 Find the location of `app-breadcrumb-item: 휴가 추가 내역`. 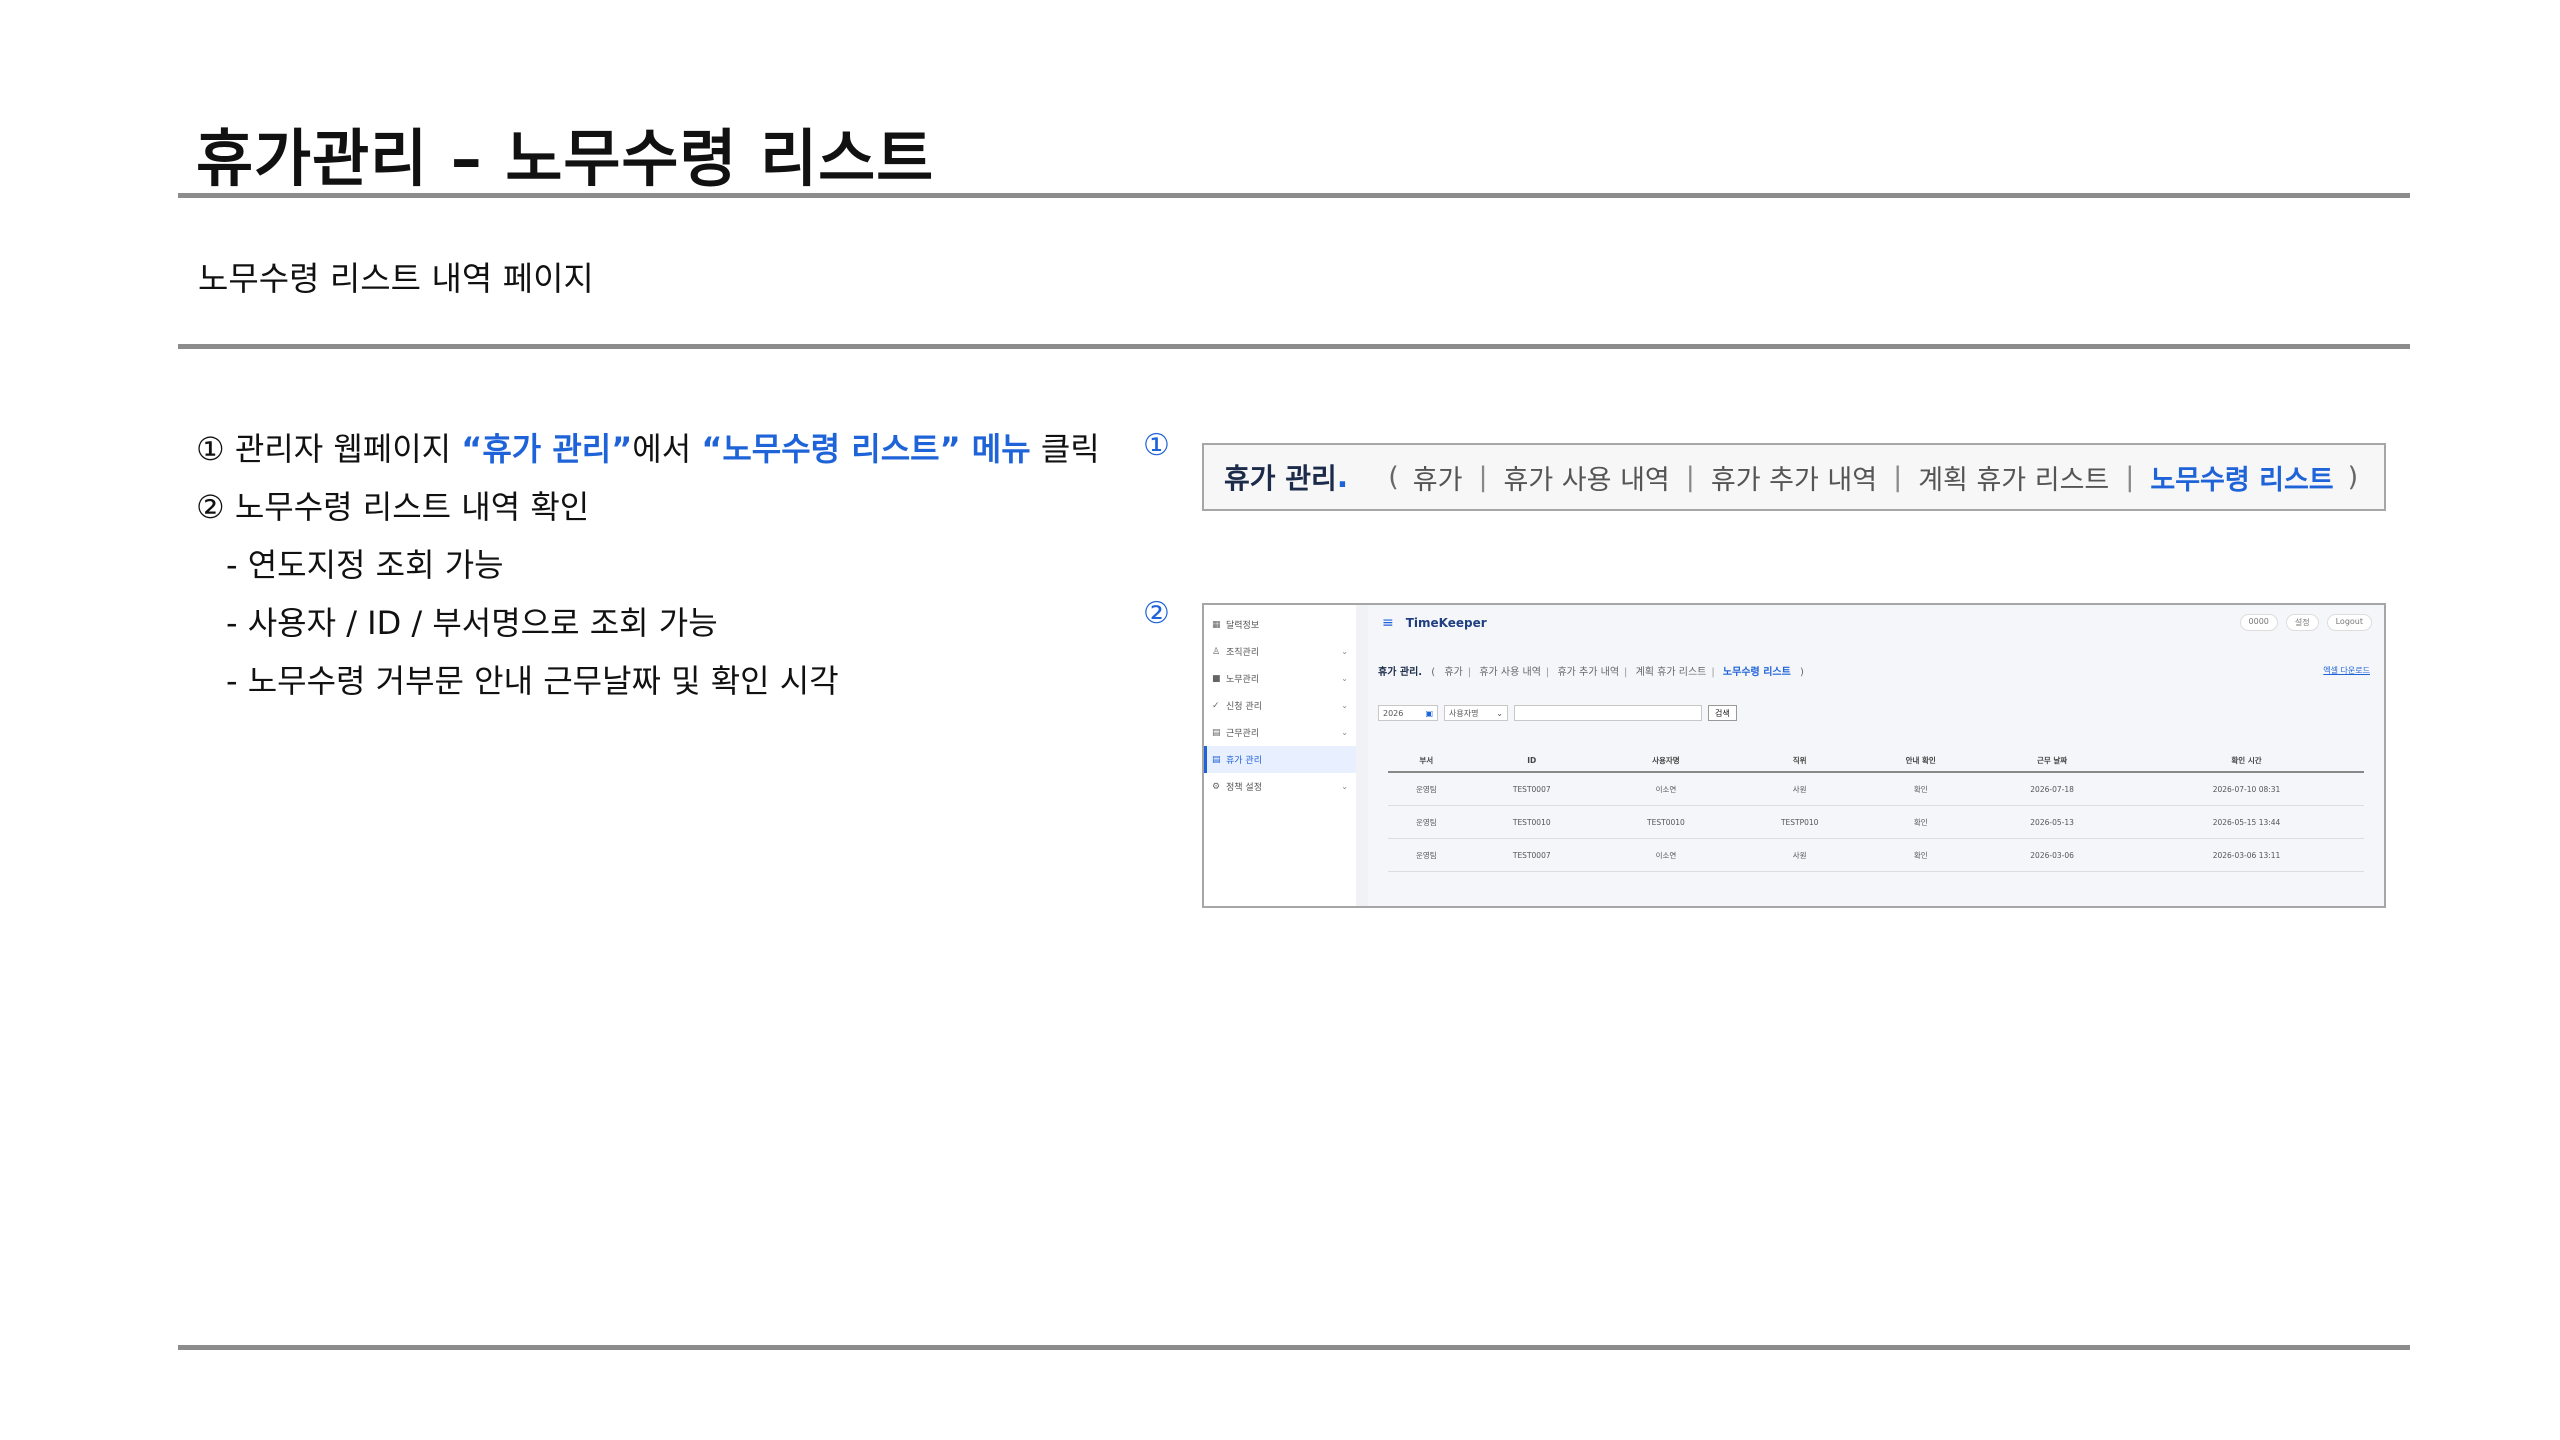

app-breadcrumb-item: 휴가 추가 내역 is located at coordinates (1588, 672).